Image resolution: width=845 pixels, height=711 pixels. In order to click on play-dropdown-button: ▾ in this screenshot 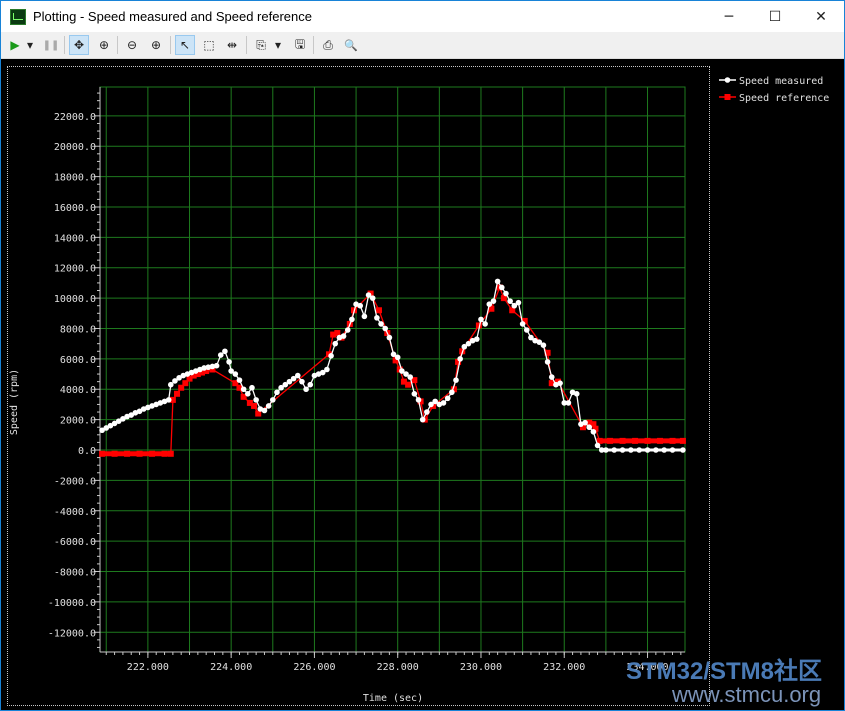, I will do `click(30, 45)`.